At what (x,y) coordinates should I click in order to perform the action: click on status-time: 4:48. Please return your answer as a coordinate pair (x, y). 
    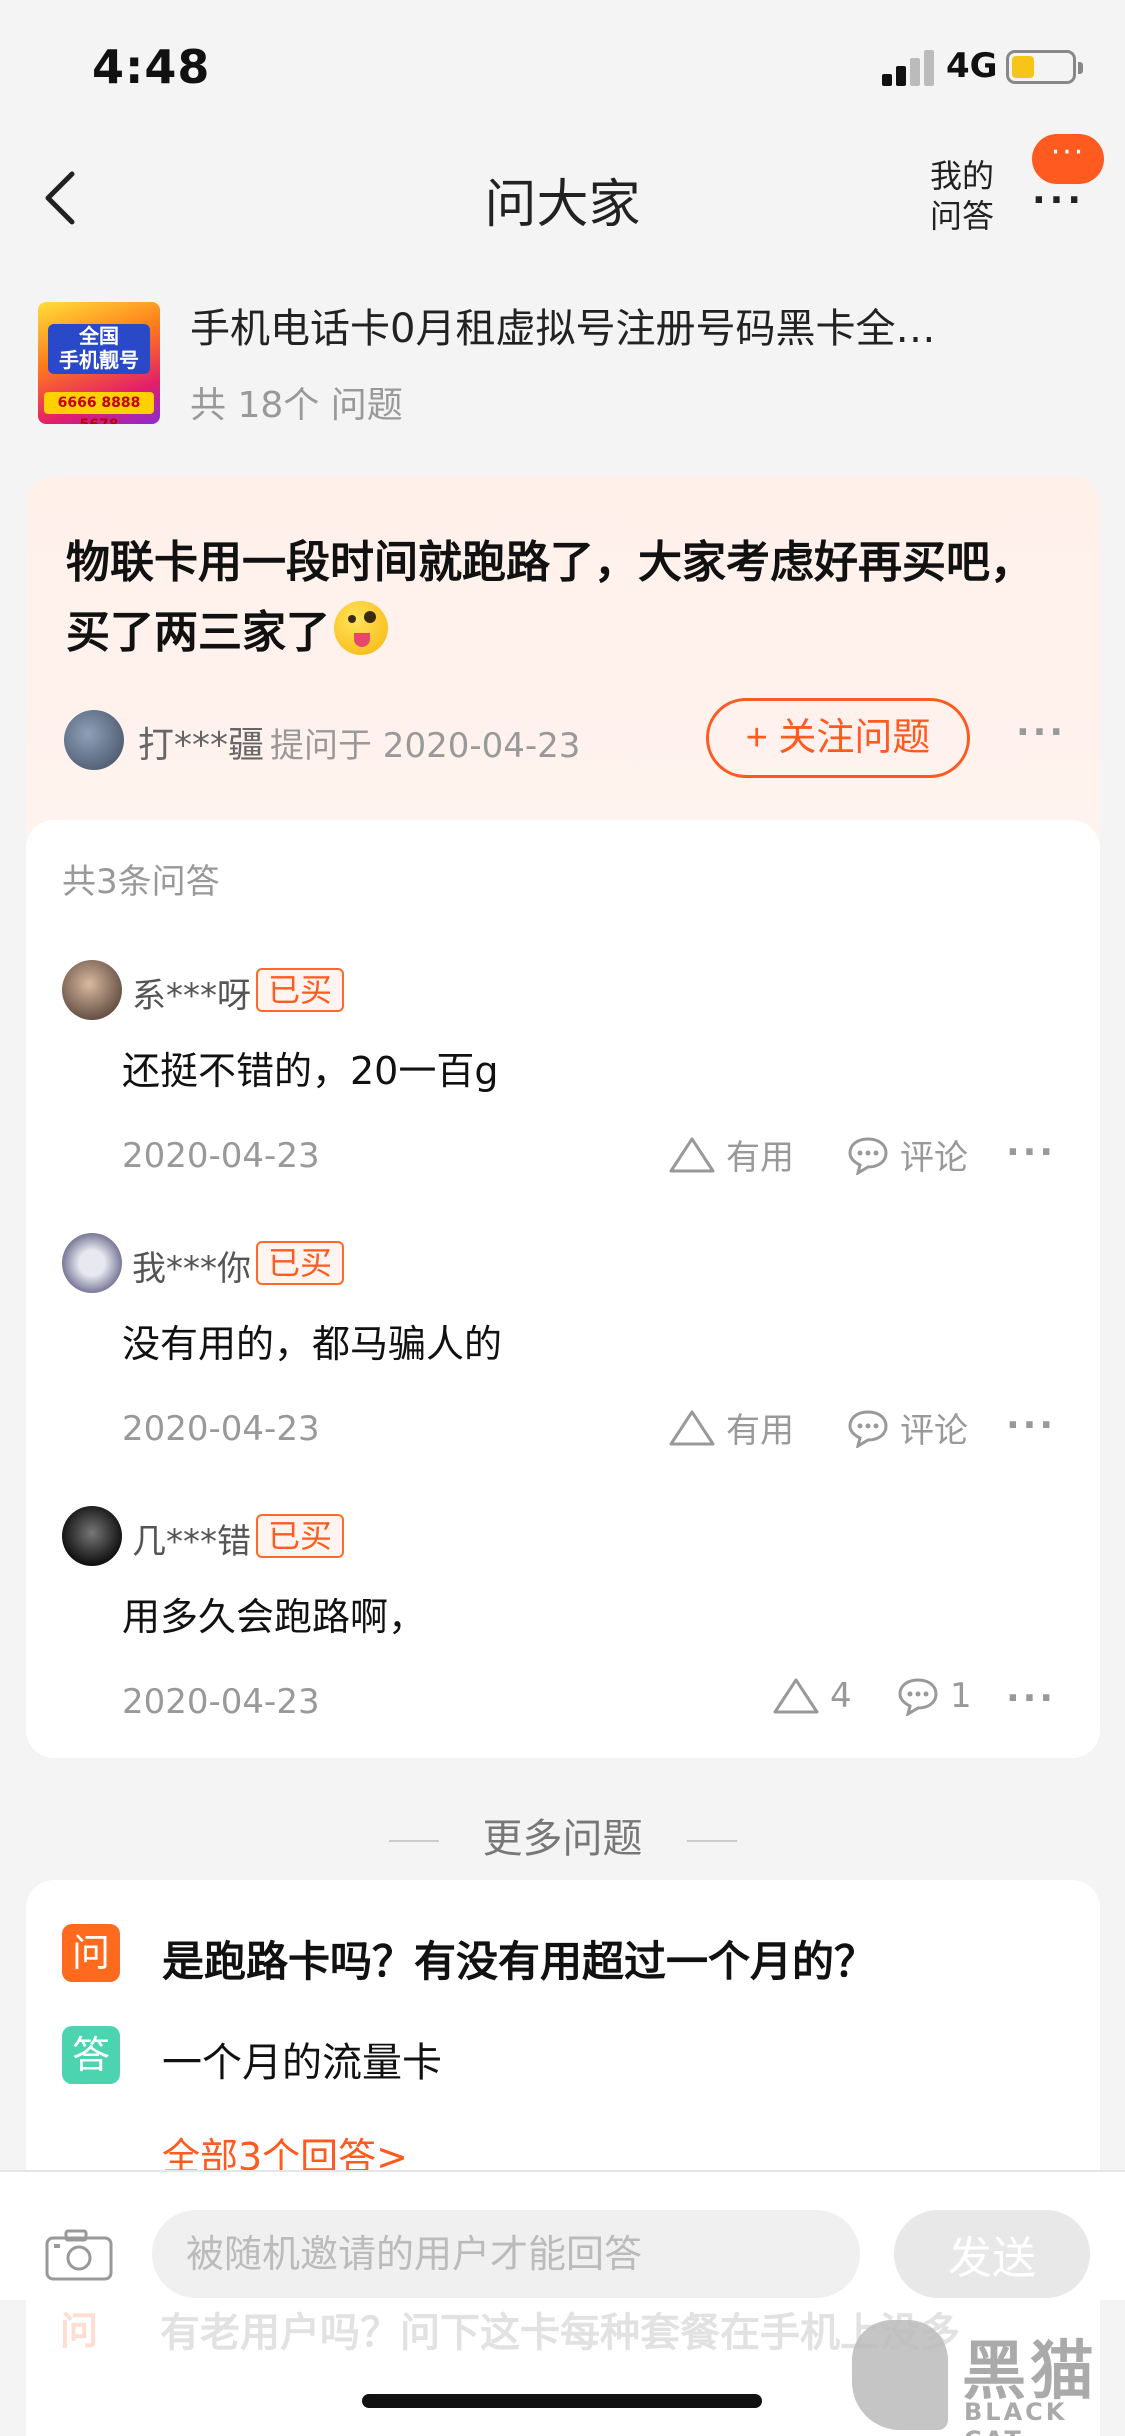
    Looking at the image, I should click on (151, 67).